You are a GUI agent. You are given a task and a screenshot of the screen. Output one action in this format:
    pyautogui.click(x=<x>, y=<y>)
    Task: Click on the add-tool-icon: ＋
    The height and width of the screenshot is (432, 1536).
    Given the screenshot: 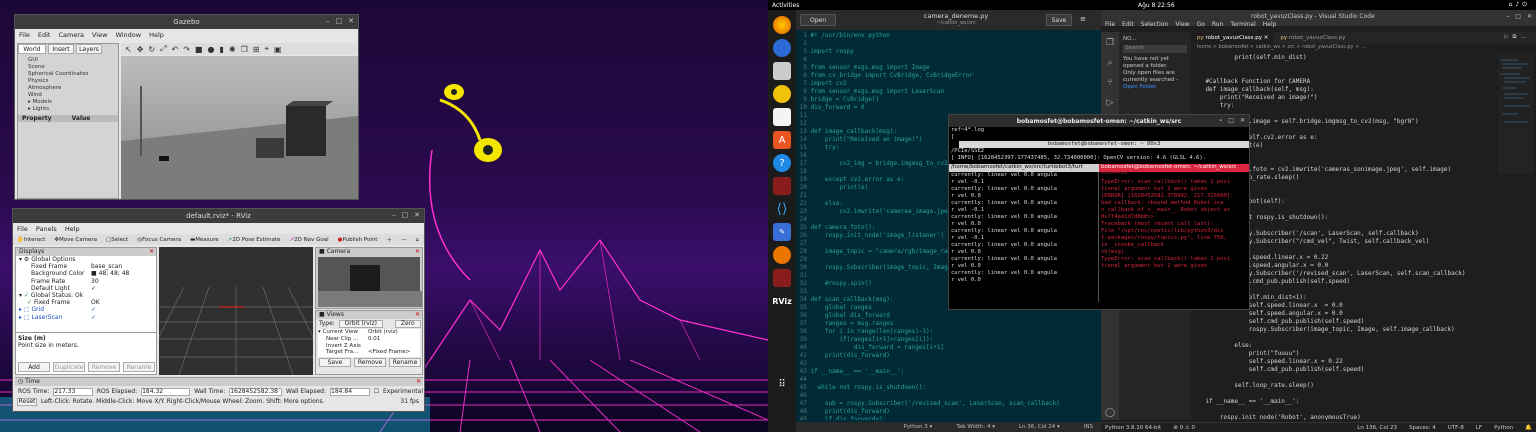 What is the action you would take?
    pyautogui.click(x=389, y=240)
    